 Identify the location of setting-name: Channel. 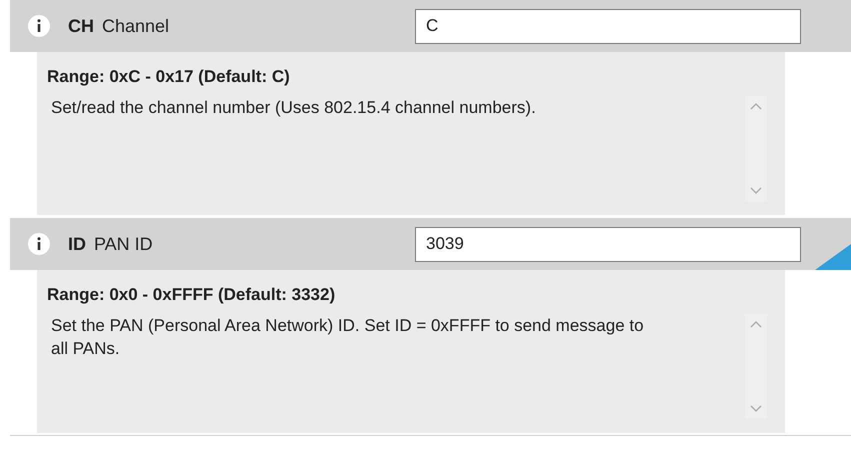
(136, 26).